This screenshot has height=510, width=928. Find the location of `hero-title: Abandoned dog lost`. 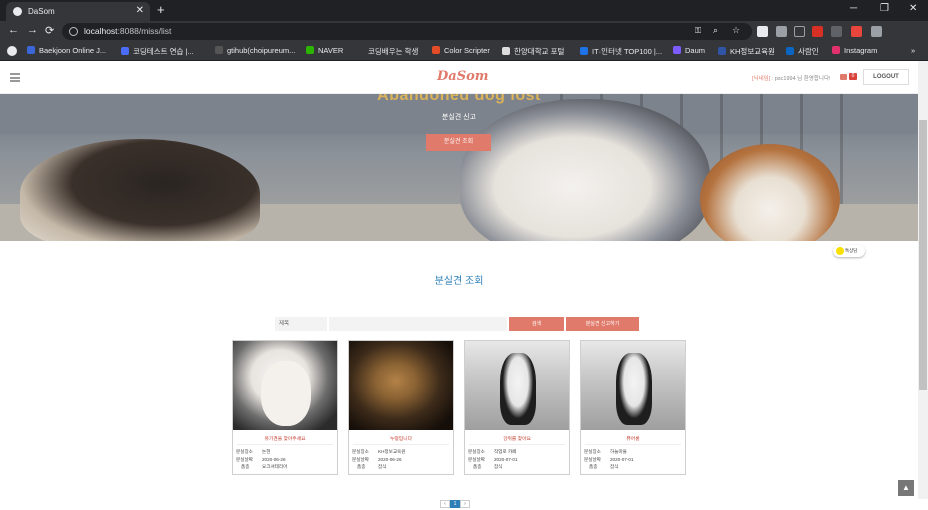

hero-title: Abandoned dog lost is located at coordinates (459, 99).